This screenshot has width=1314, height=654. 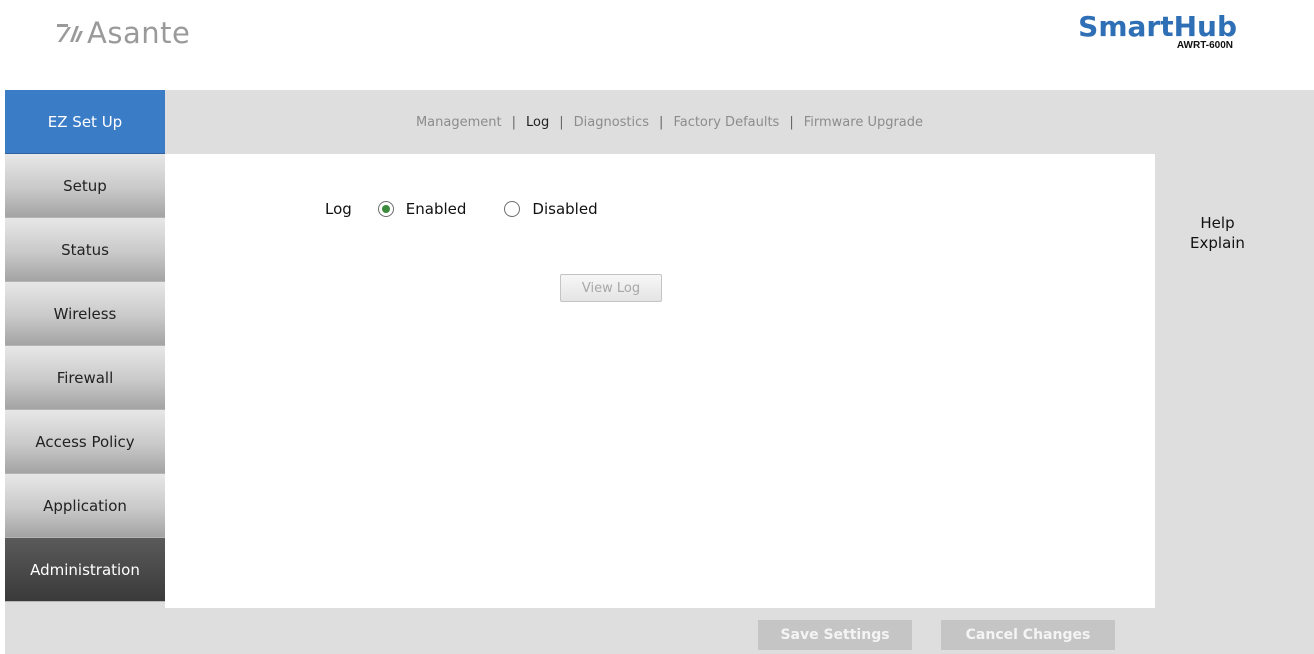 I want to click on enabled-label: Enabled, so click(x=436, y=209).